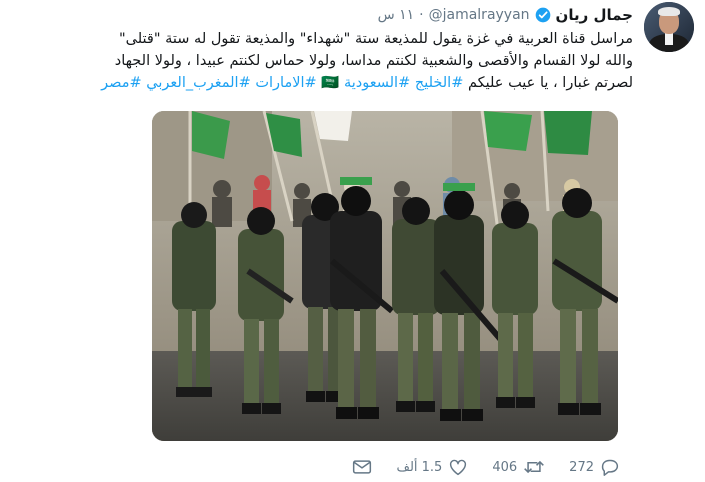  Describe the element at coordinates (581, 467) in the screenshot. I see `reply-count: 272` at that location.